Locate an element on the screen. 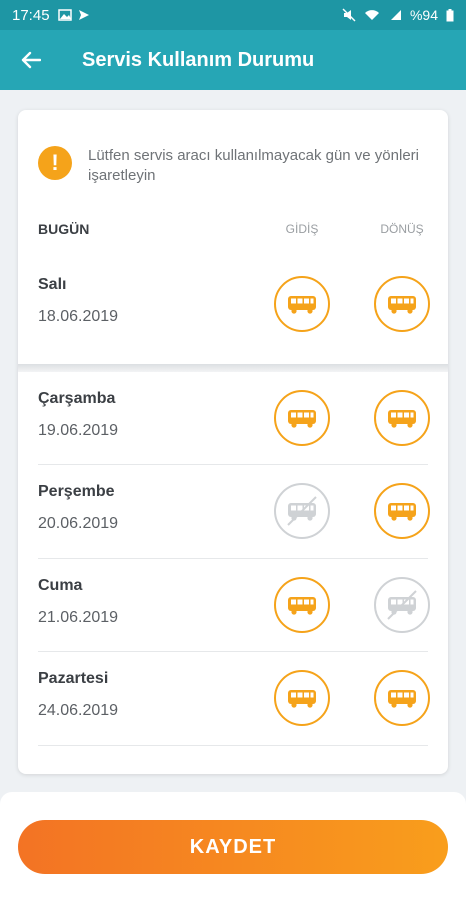 This screenshot has width=466, height=900. signal-icon is located at coordinates (395, 15).